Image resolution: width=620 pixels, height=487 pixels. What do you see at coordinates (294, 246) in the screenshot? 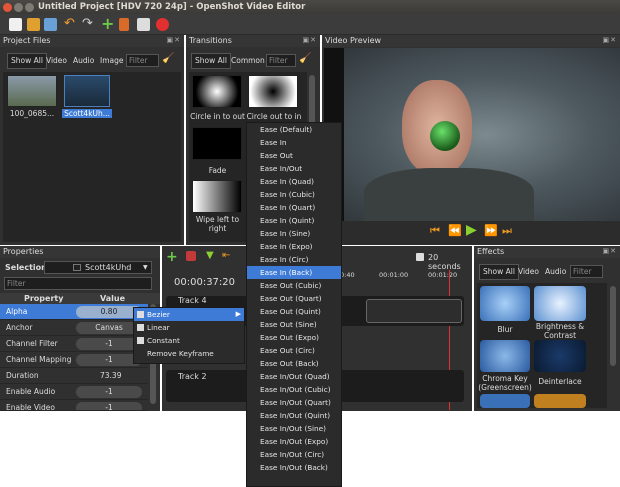
I see `easing-option: Ease In (Expo)` at bounding box center [294, 246].